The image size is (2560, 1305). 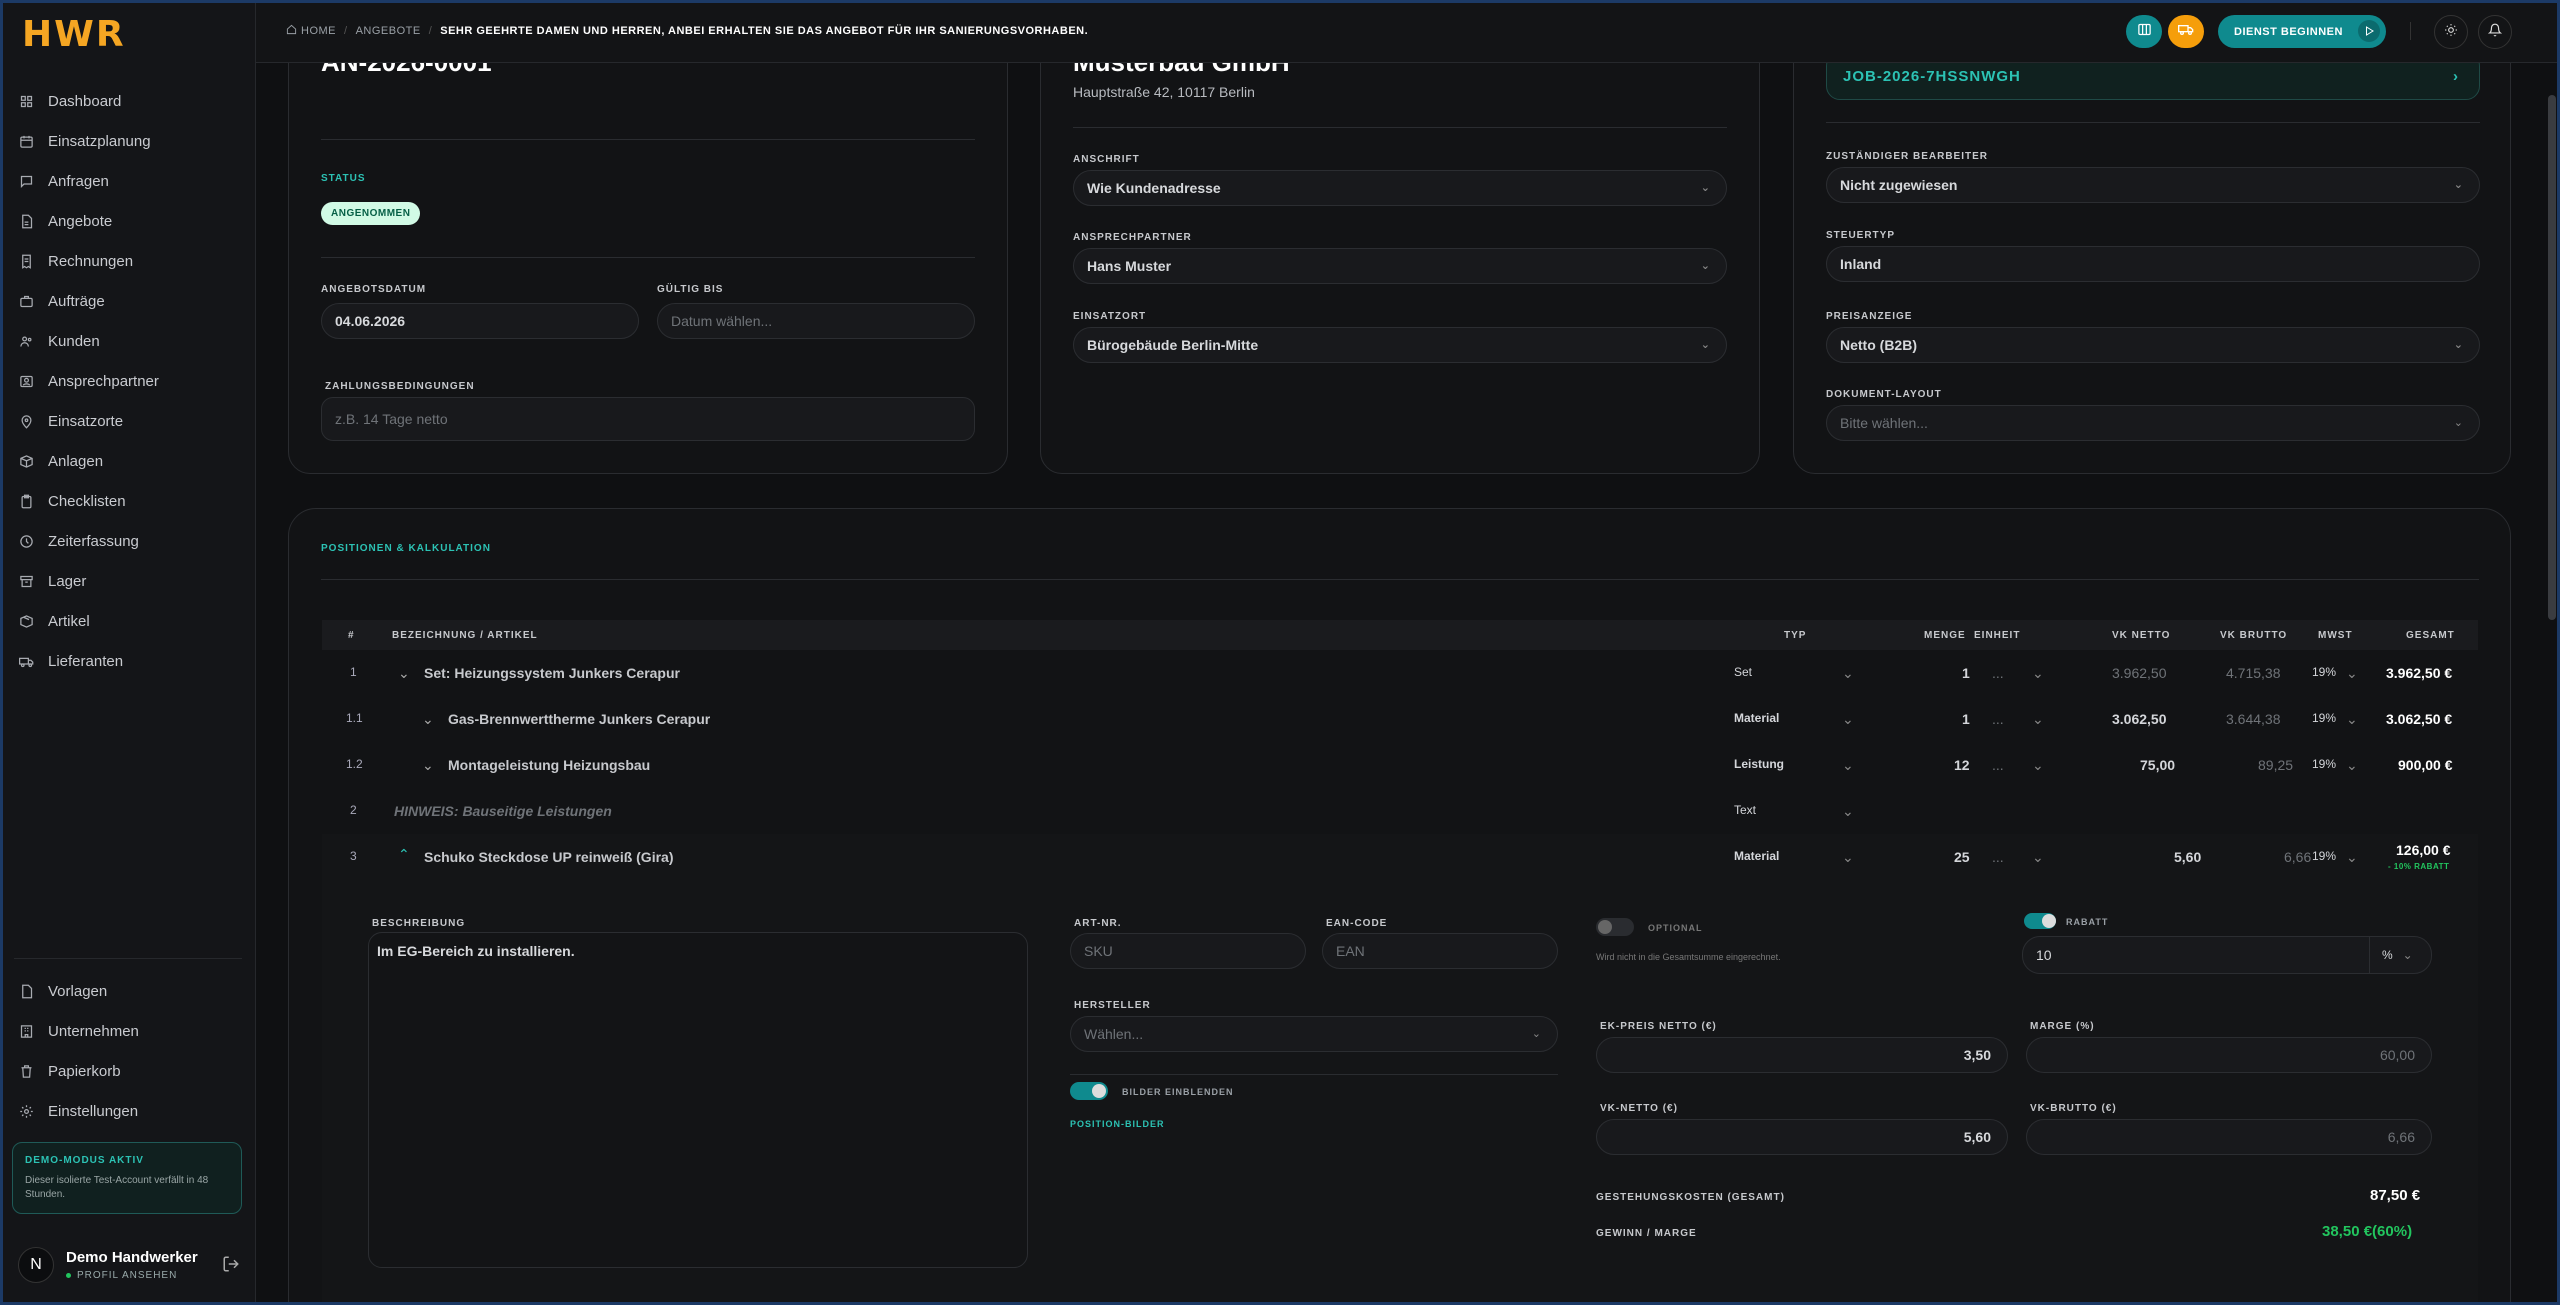 I want to click on margin-input: 60,00, so click(x=2229, y=1055).